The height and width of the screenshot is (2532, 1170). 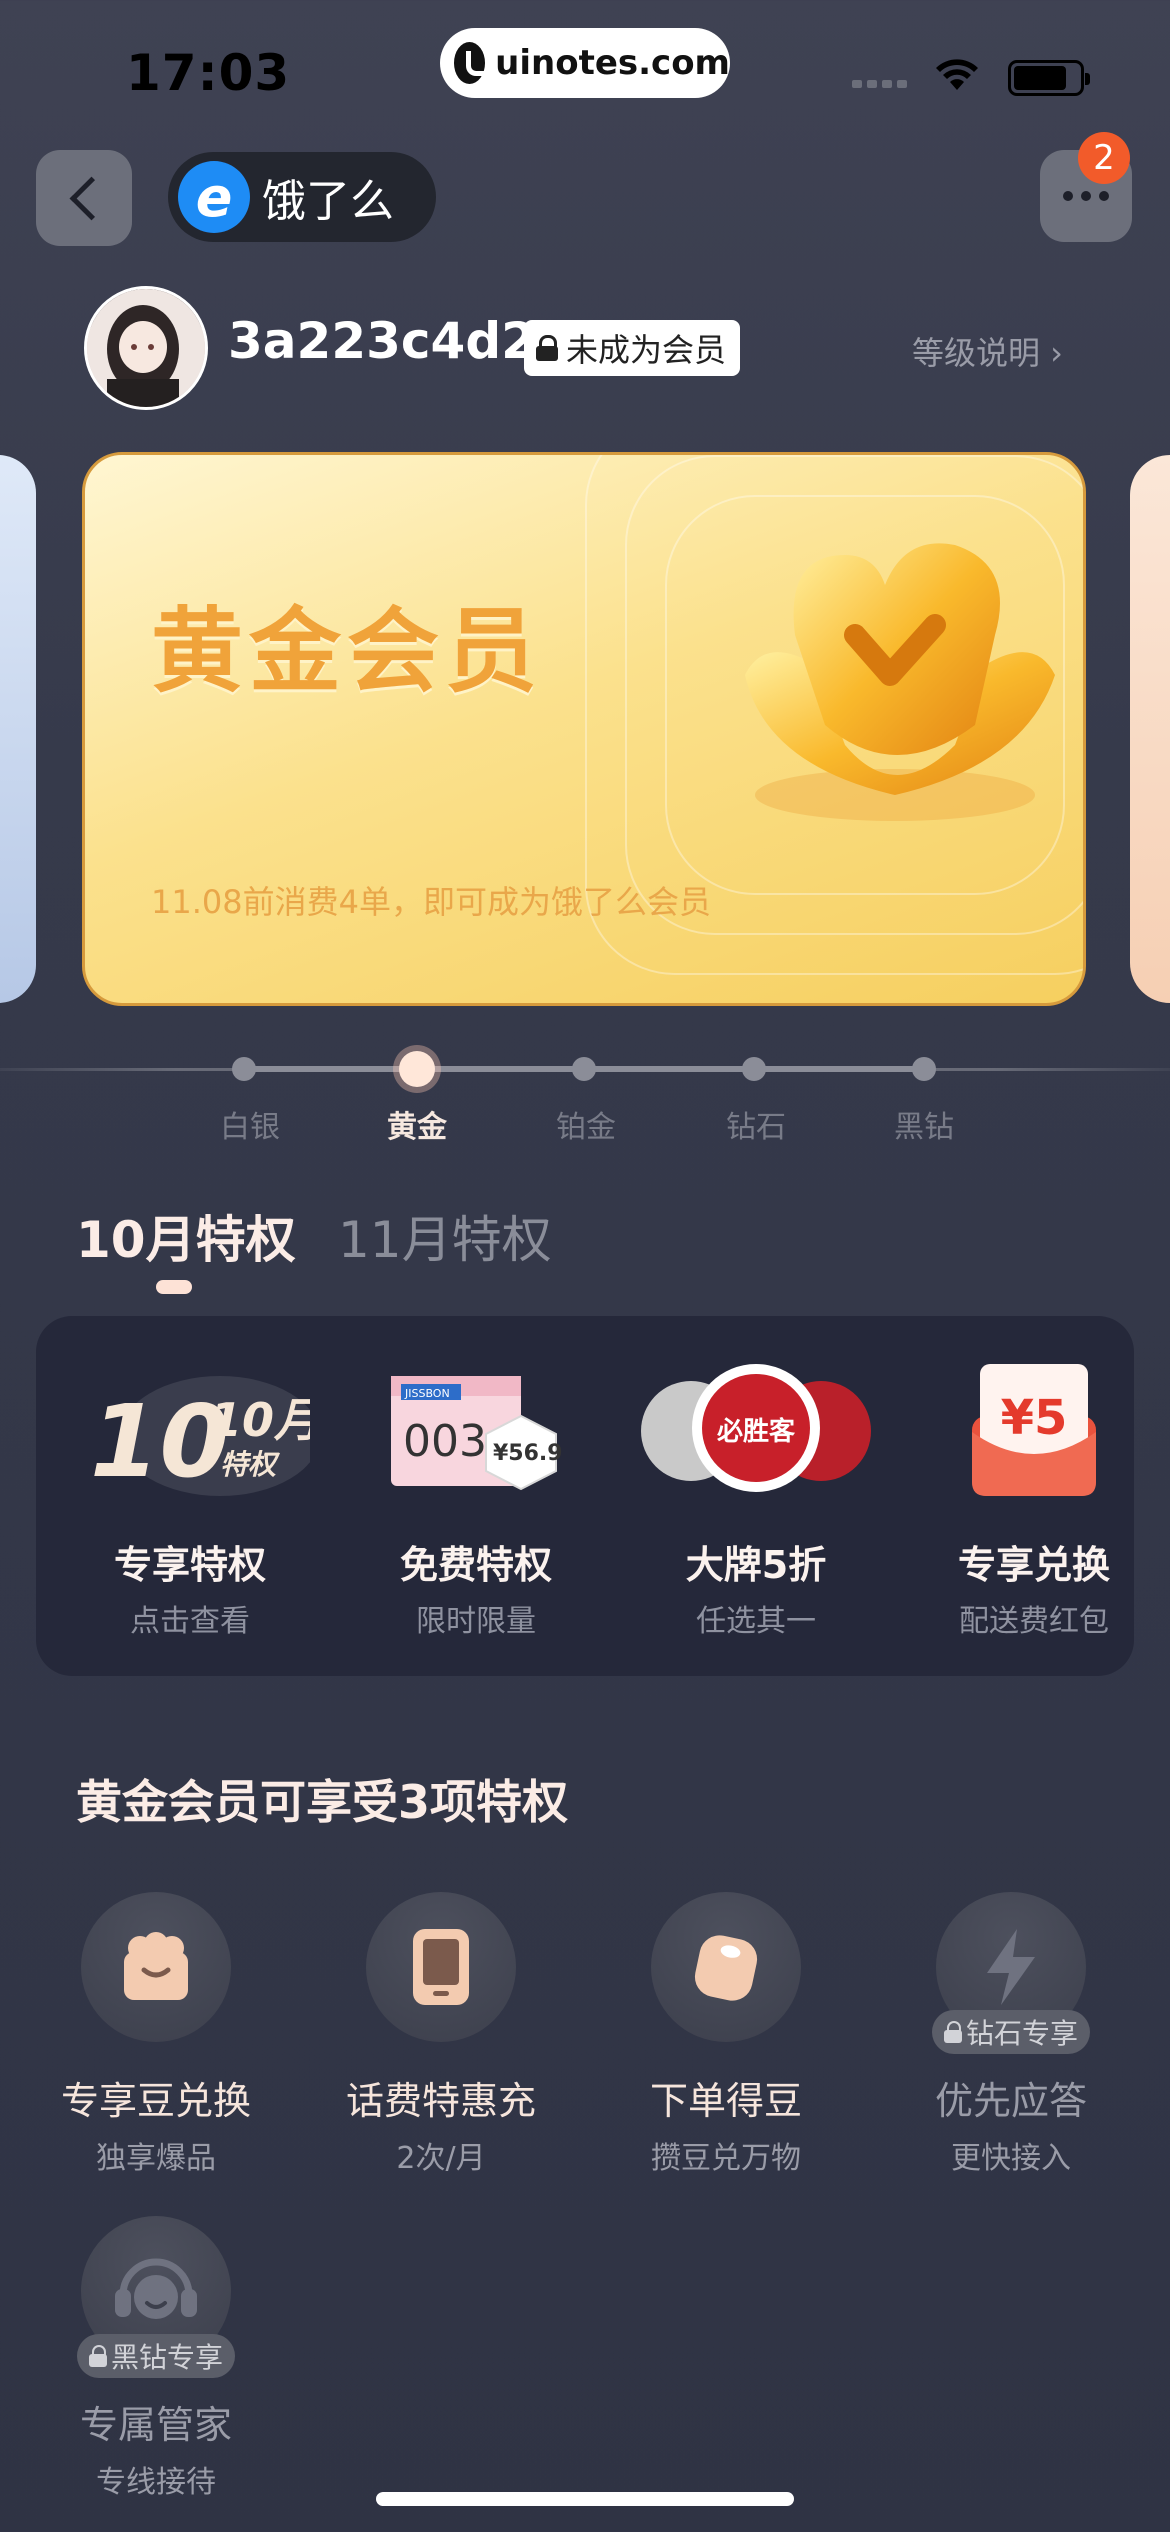 I want to click on tab-indicator, so click(x=174, y=1287).